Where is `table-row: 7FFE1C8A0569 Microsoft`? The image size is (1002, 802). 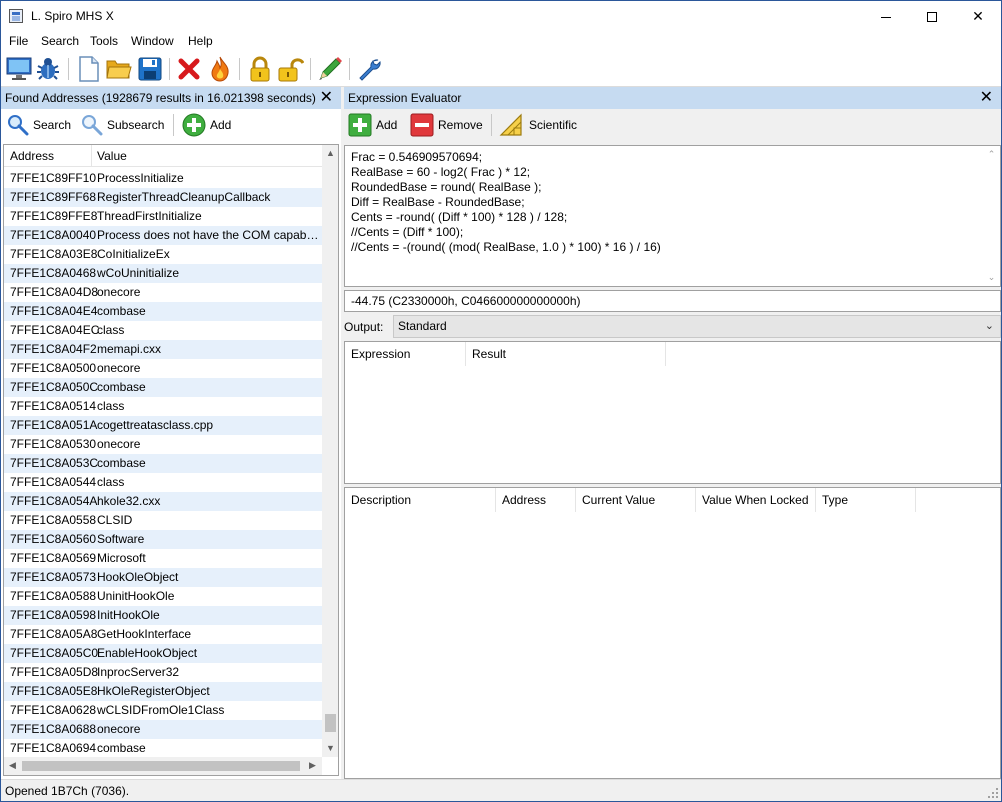
table-row: 7FFE1C8A0569 Microsoft is located at coordinates (163, 558).